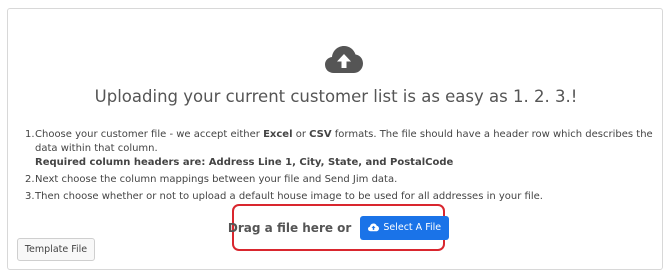  Describe the element at coordinates (344, 59) in the screenshot. I see `cloud-upload-icon` at that location.